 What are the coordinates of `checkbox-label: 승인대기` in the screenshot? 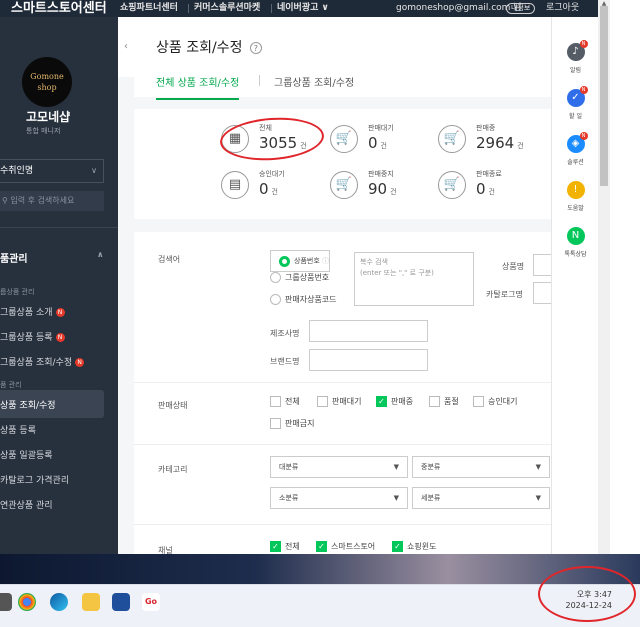 It's located at (503, 401).